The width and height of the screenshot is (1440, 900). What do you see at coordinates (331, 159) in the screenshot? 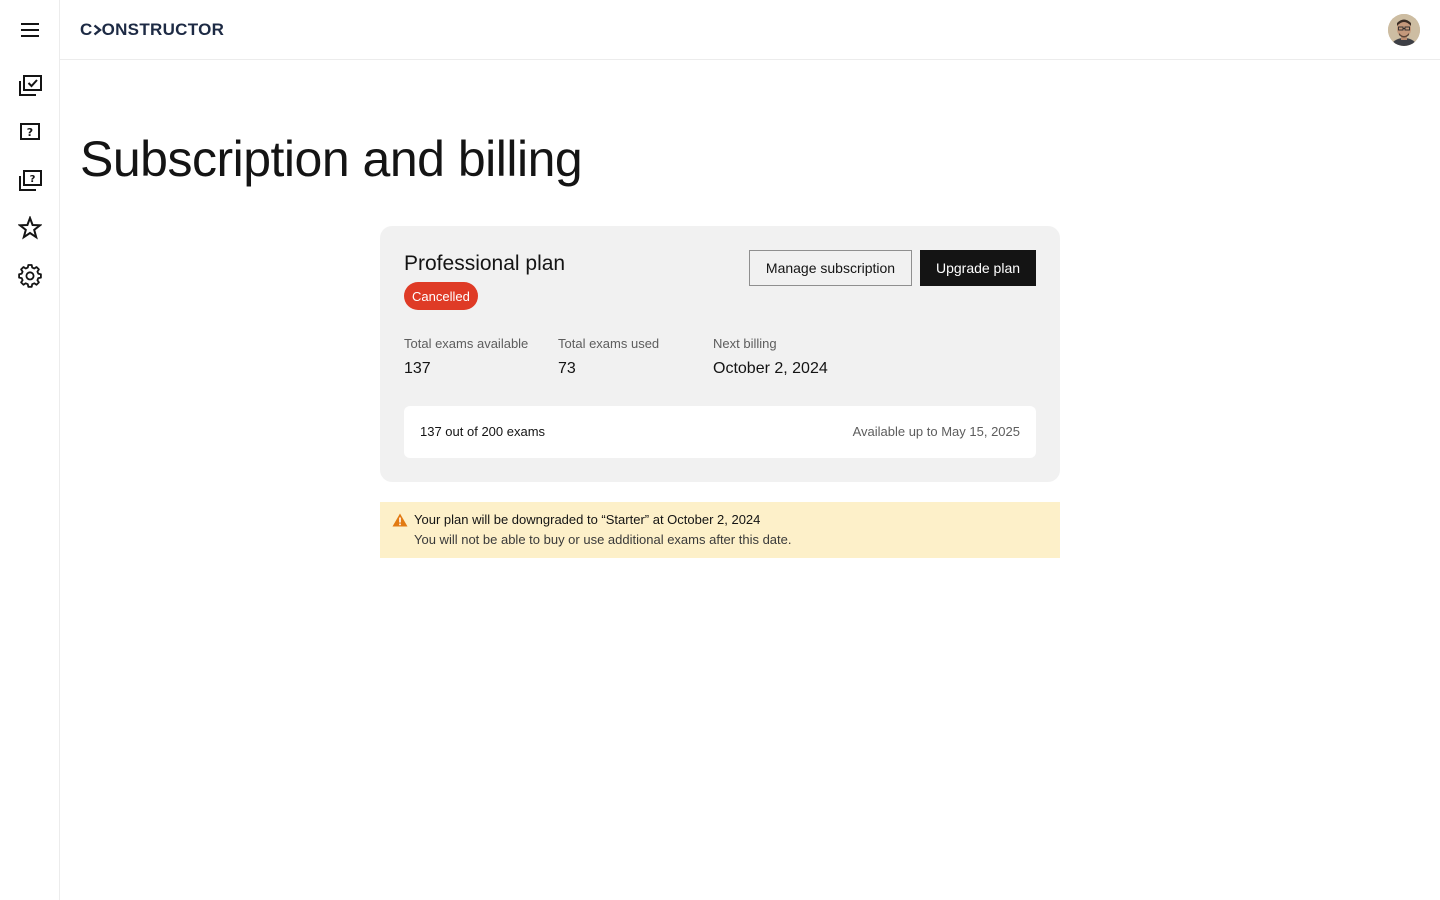
I see `page-title: Subscription and billing` at bounding box center [331, 159].